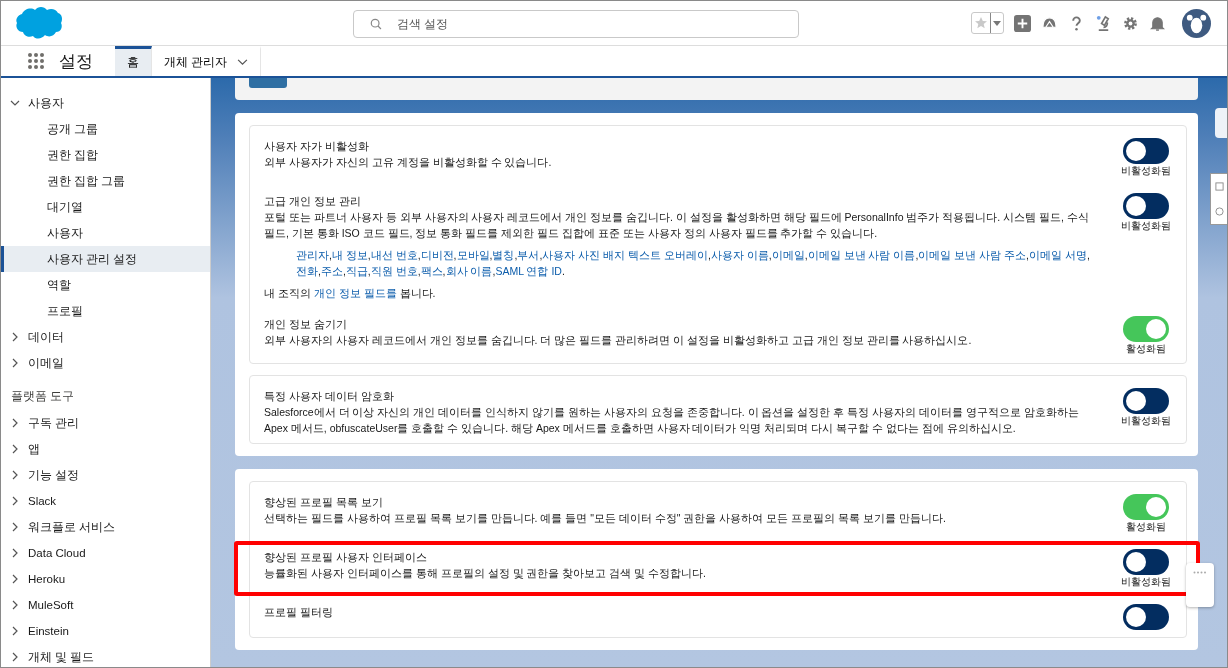 Image resolution: width=1228 pixels, height=668 pixels. I want to click on sidebar-subitem: 프로필, so click(105, 311).